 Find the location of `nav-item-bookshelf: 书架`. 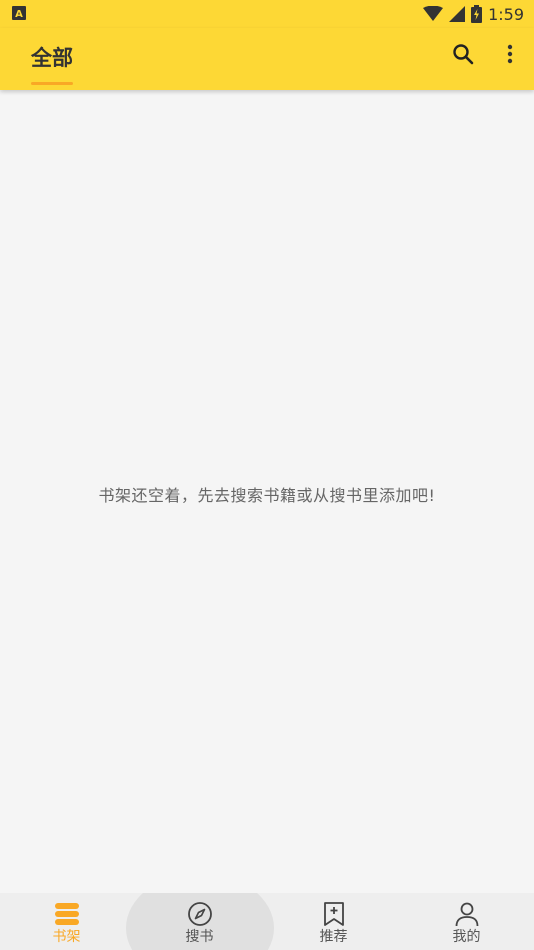

nav-item-bookshelf: 书架 is located at coordinates (66, 921).